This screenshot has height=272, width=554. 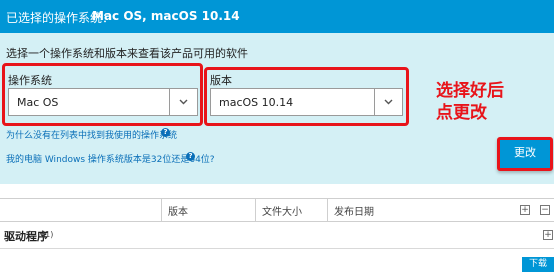 I want to click on collapse-all-icon: −, so click(x=545, y=210).